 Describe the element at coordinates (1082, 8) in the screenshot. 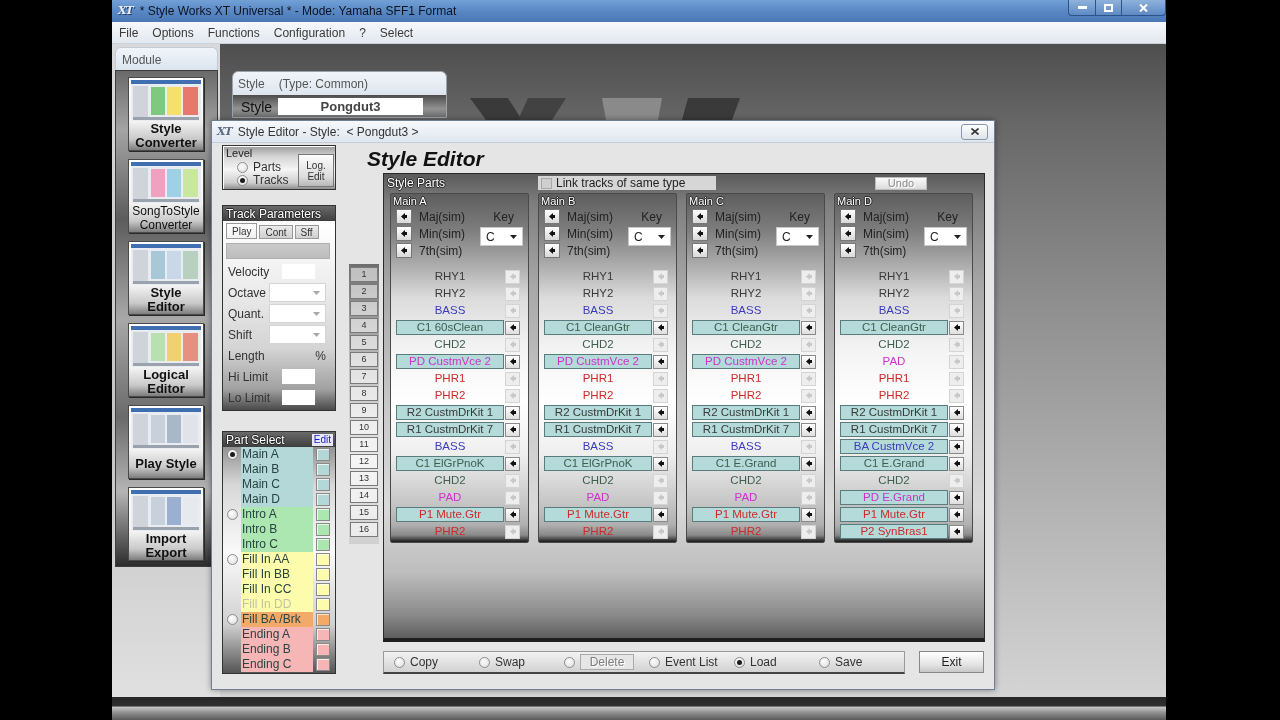

I see `minimize-button` at that location.